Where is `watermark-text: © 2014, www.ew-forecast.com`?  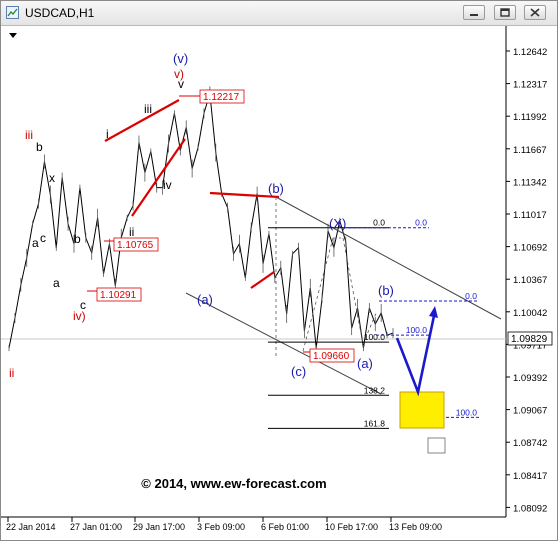
watermark-text: © 2014, www.ew-forecast.com is located at coordinates (233, 483).